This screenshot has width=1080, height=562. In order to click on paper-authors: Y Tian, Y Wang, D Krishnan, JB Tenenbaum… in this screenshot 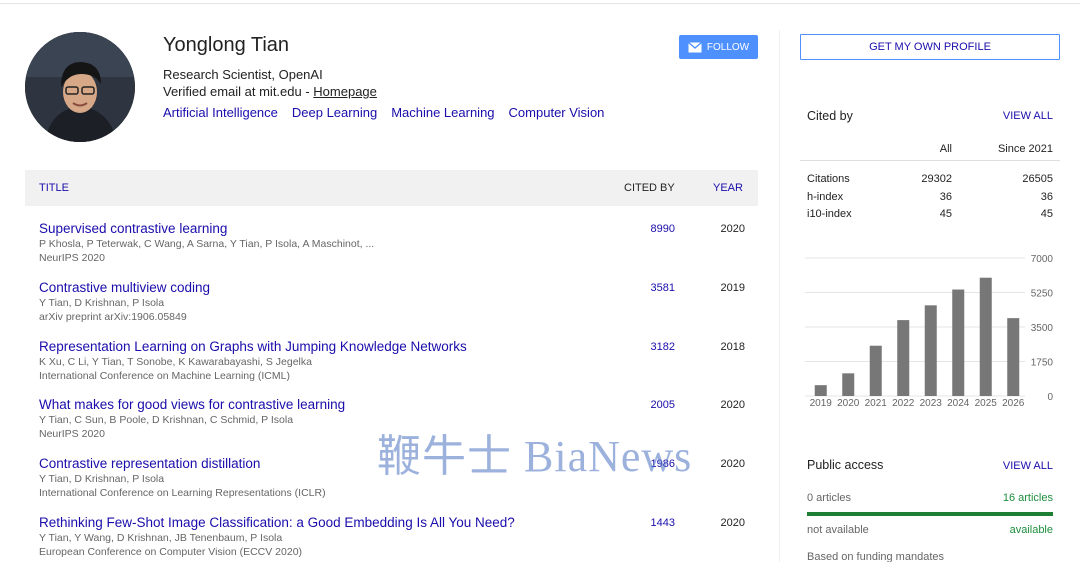, I will do `click(161, 537)`.